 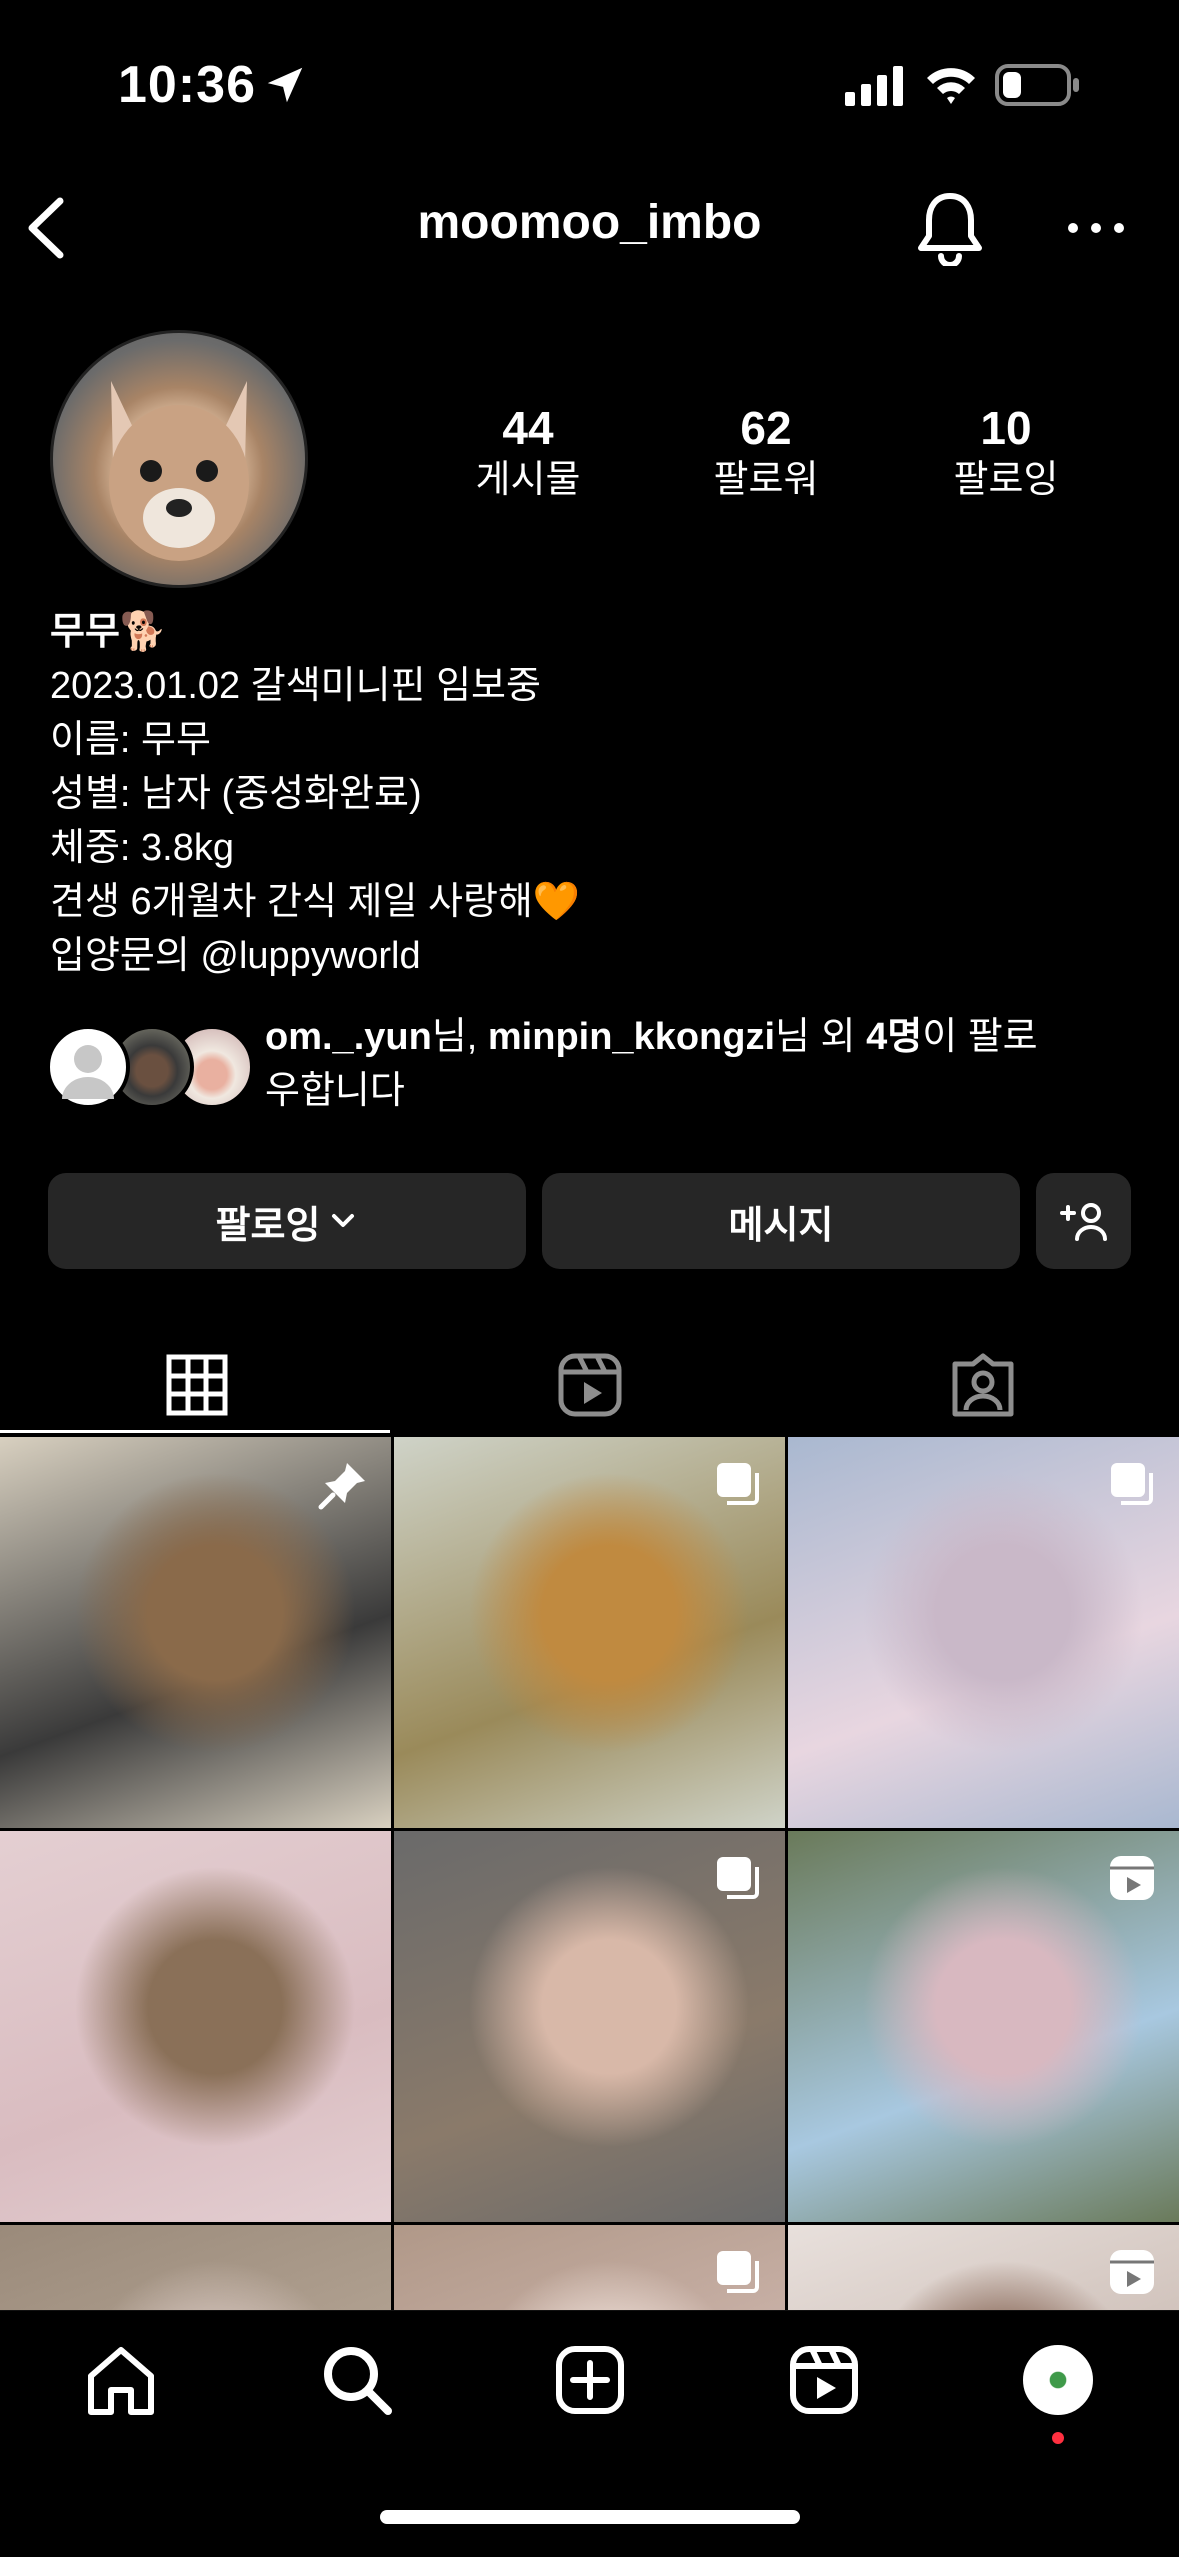 What do you see at coordinates (285, 85) in the screenshot?
I see `location-arrow-icon` at bounding box center [285, 85].